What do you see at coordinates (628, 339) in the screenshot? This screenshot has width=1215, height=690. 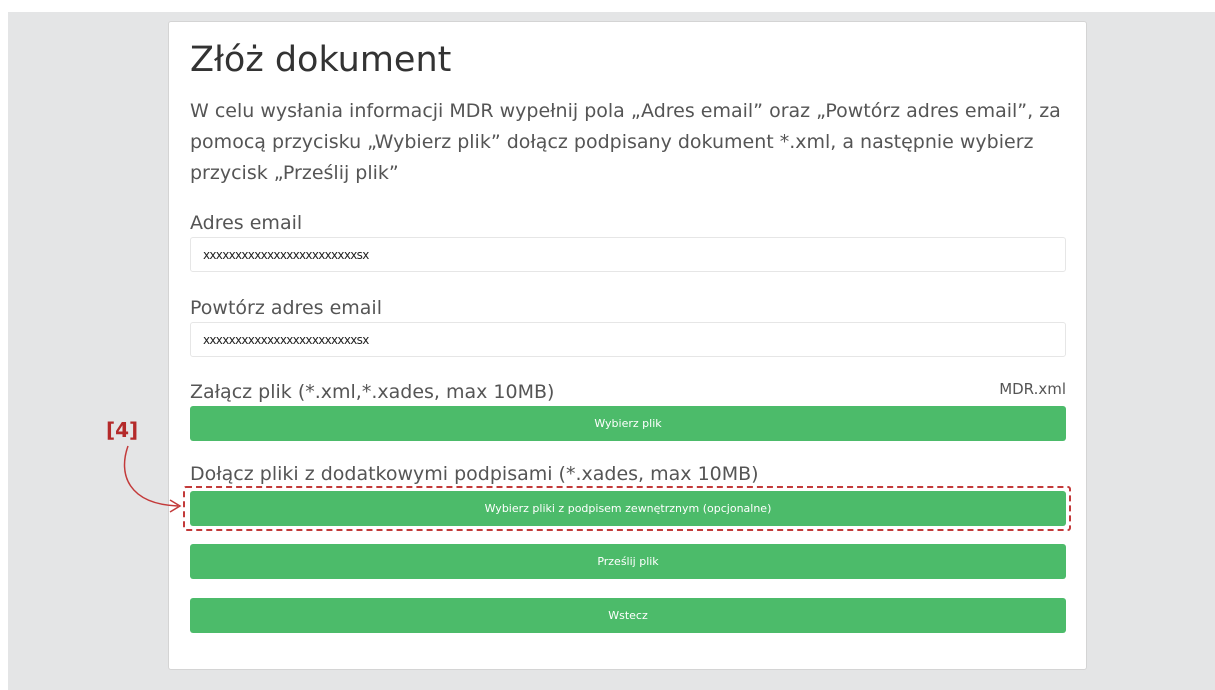 I see `repeat-email-field` at bounding box center [628, 339].